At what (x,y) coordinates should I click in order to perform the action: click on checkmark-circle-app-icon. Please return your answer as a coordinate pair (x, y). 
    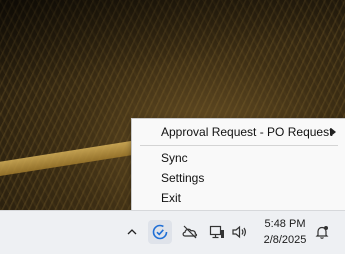
    Looking at the image, I should click on (160, 232).